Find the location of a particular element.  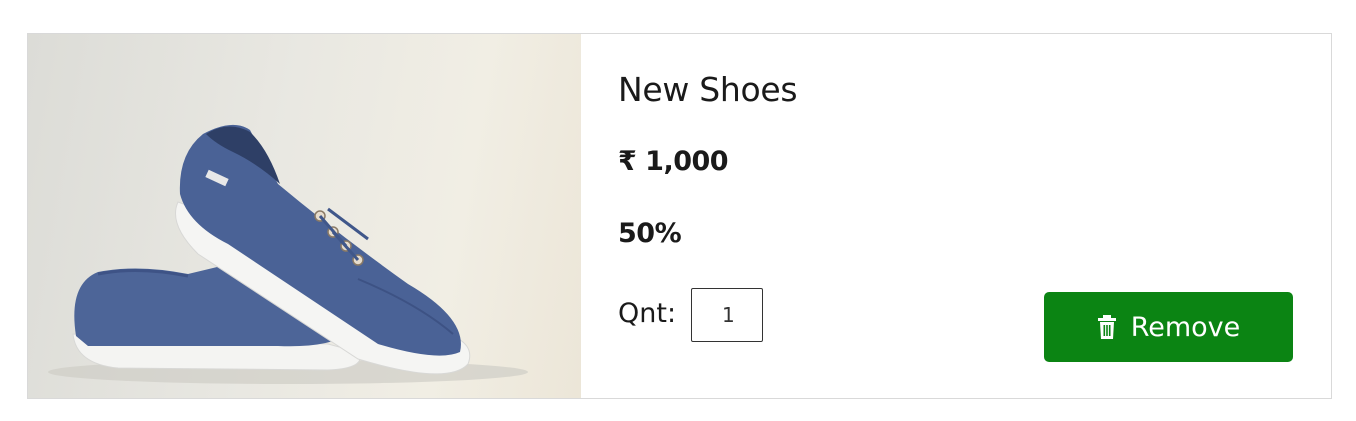

remove-button: Remove is located at coordinates (1168, 327).